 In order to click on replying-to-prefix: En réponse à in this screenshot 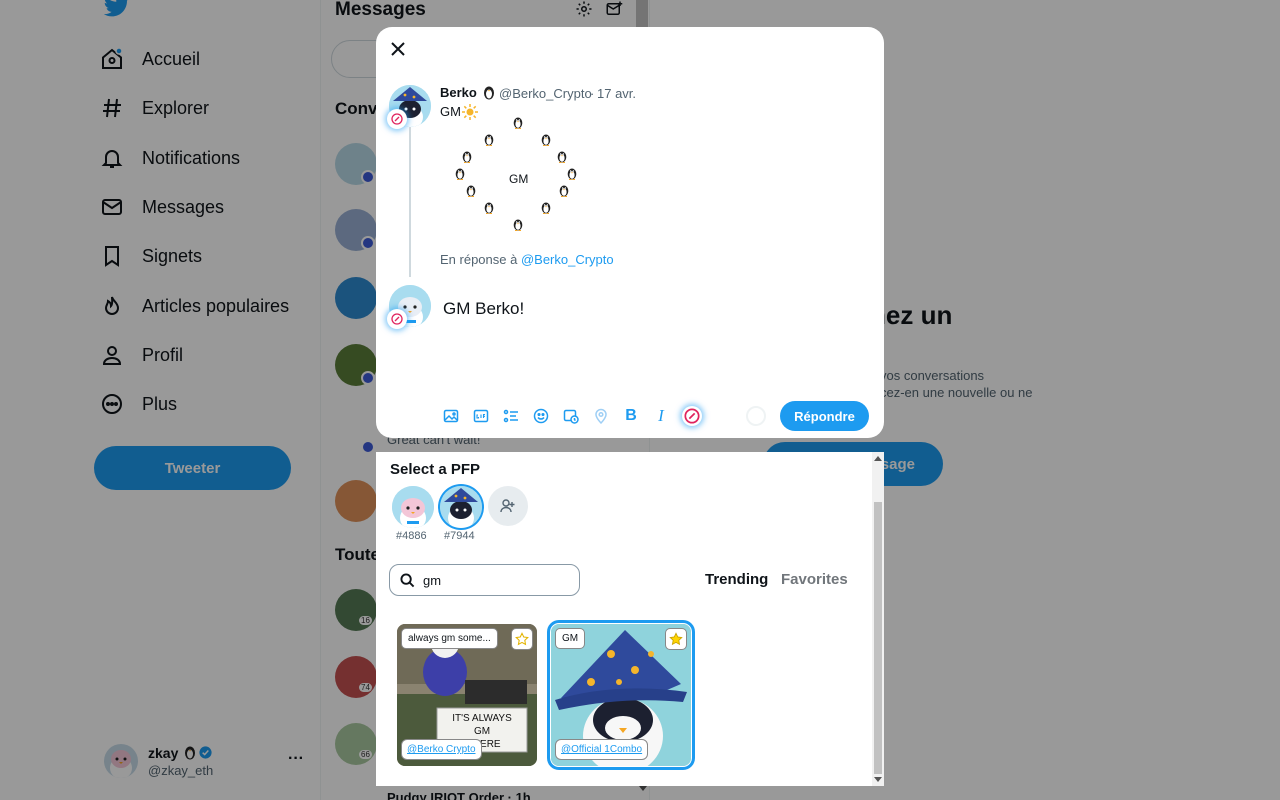, I will do `click(480, 259)`.